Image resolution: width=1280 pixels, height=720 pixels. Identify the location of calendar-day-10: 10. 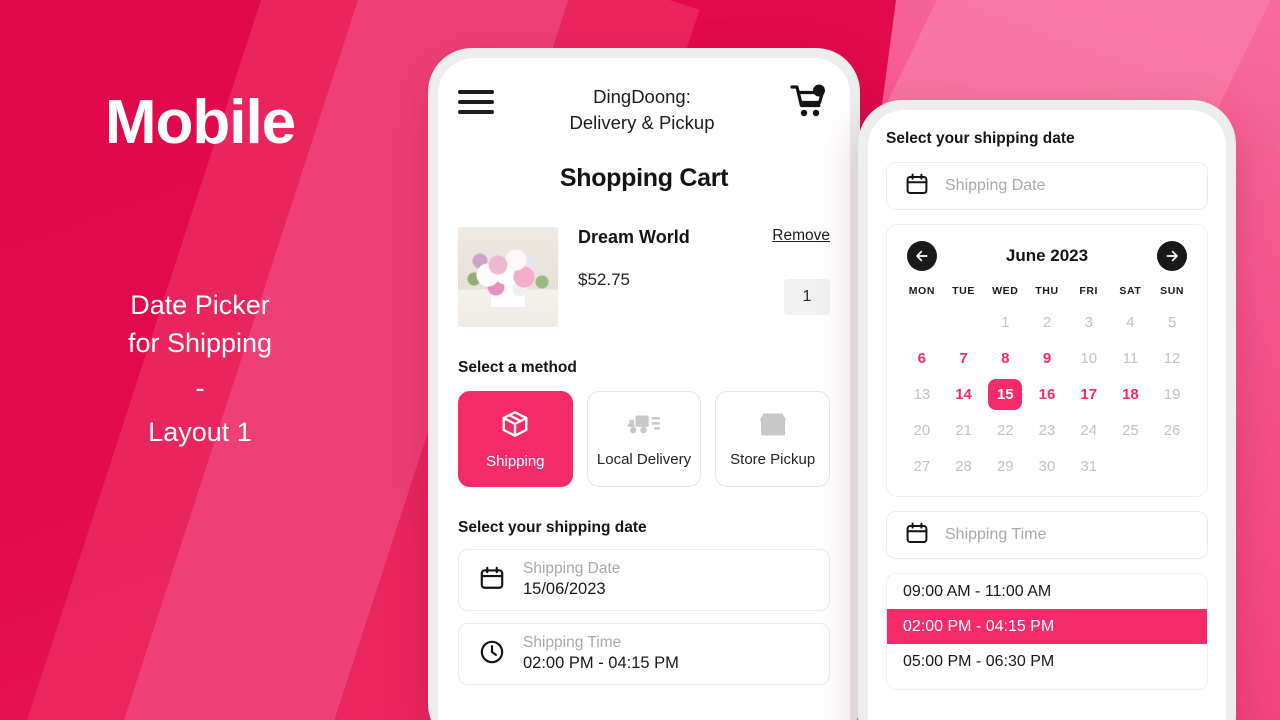
(1089, 358).